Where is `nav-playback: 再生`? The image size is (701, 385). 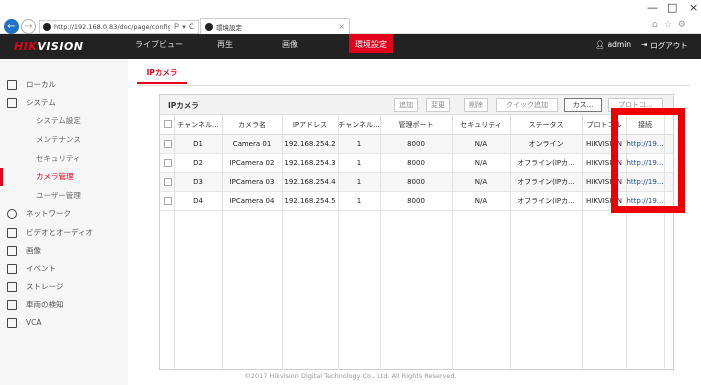
nav-playback: 再生 is located at coordinates (225, 46).